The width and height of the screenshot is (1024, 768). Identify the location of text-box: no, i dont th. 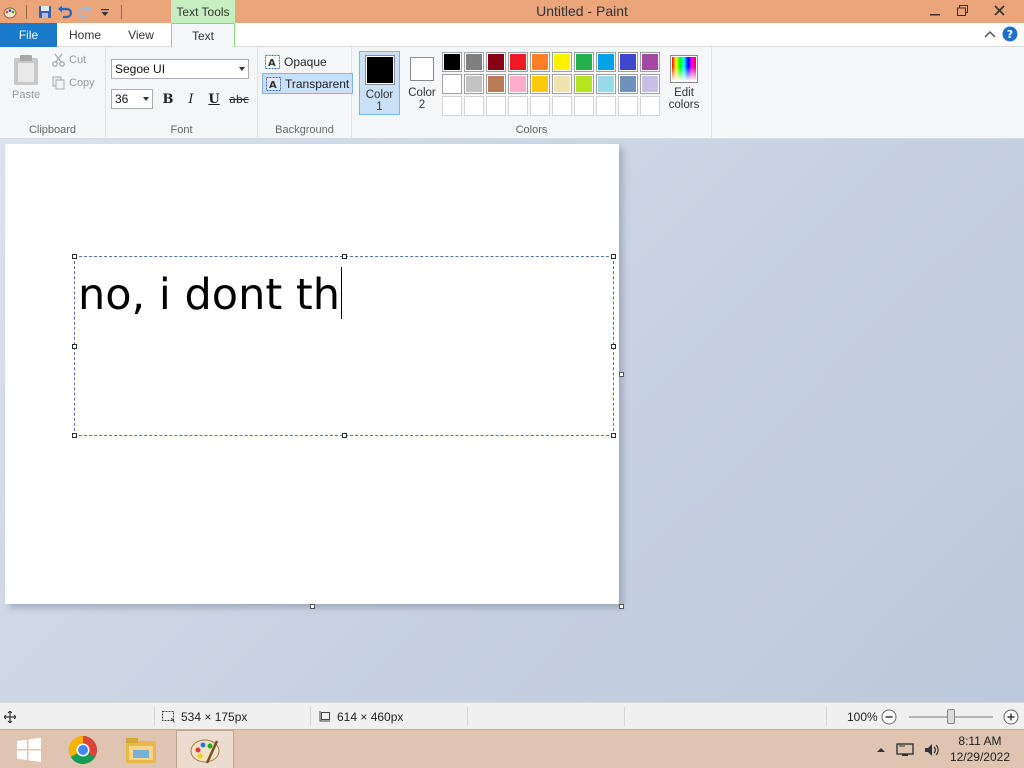
(344, 346).